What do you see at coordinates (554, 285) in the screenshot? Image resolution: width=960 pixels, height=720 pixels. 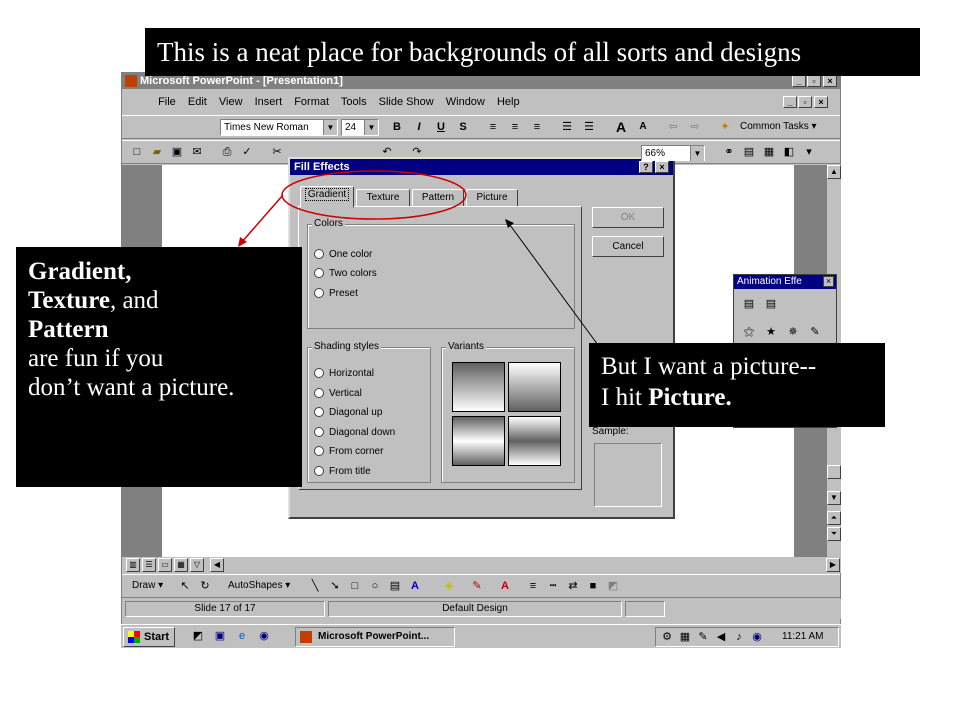 I see `black-arrow-line` at bounding box center [554, 285].